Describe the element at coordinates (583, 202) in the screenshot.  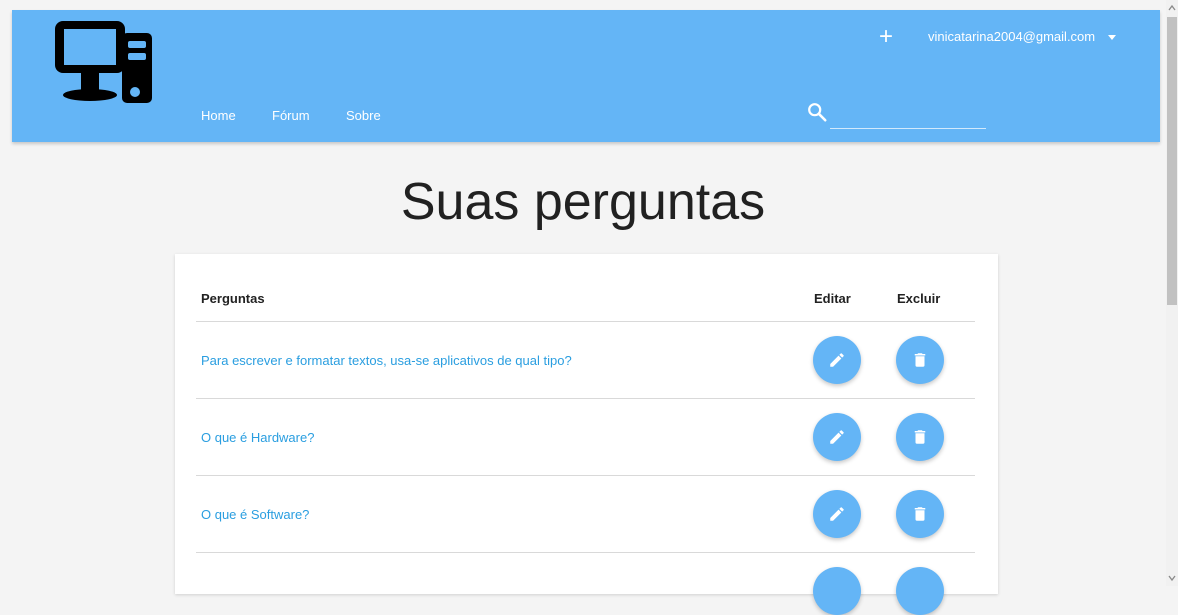
I see `page-title: Suas perguntas` at that location.